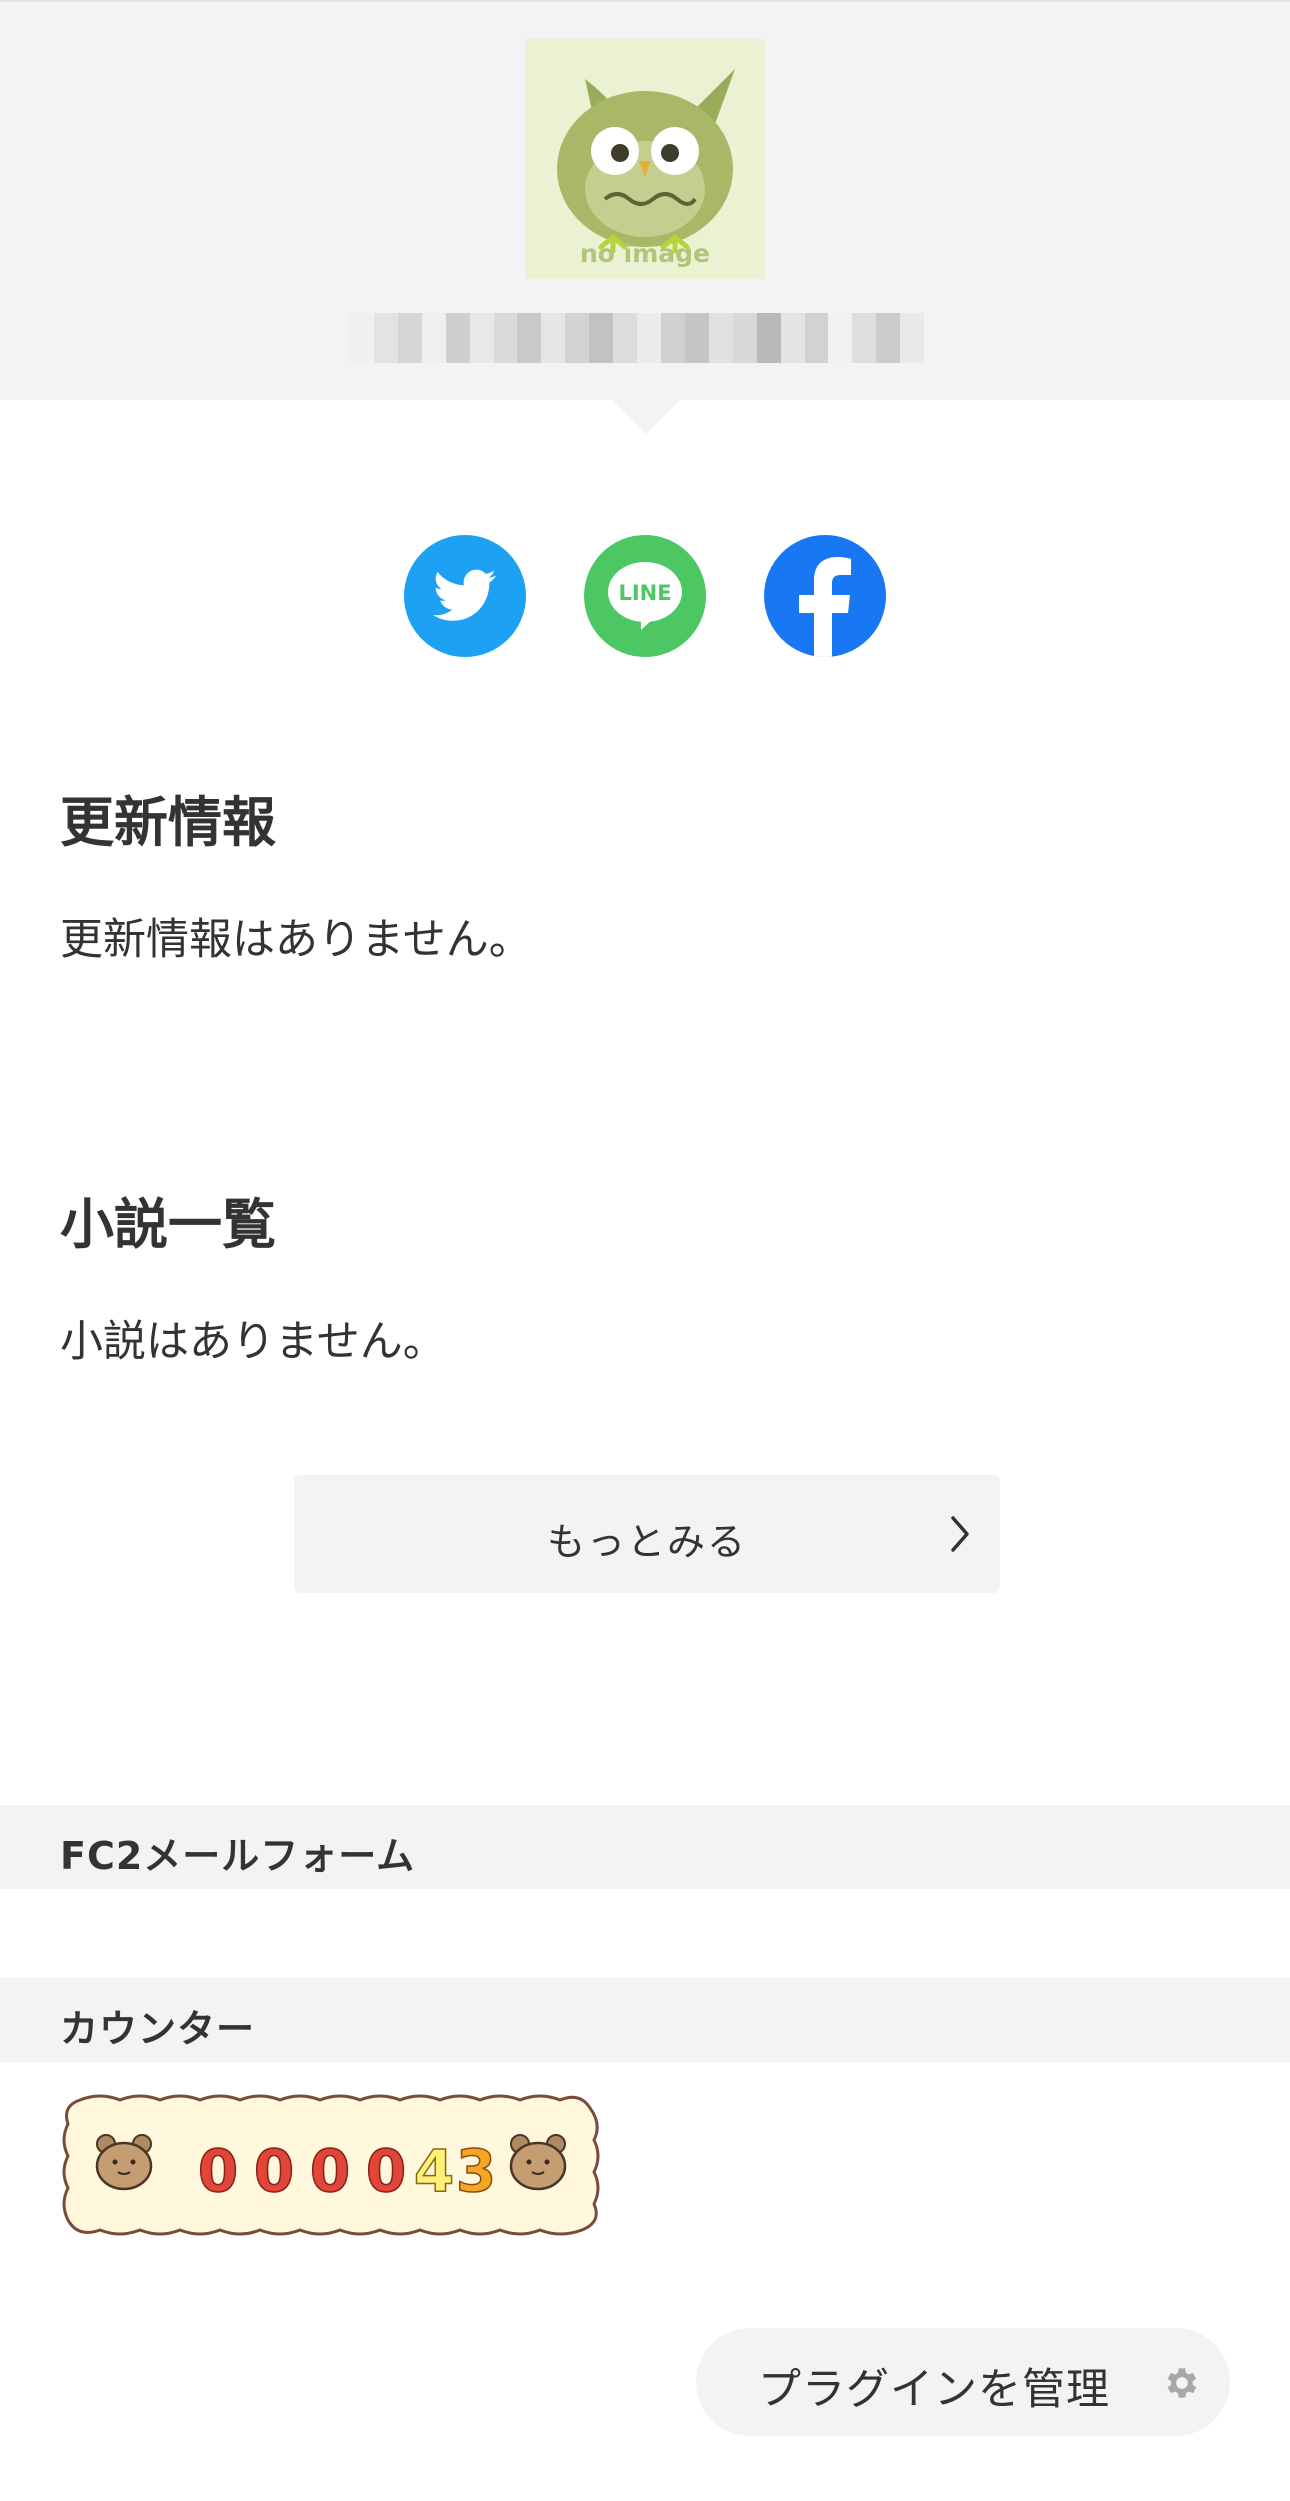 The width and height of the screenshot is (1290, 2501). Describe the element at coordinates (218, 2171) in the screenshot. I see `counter-digit-1: 0` at that location.